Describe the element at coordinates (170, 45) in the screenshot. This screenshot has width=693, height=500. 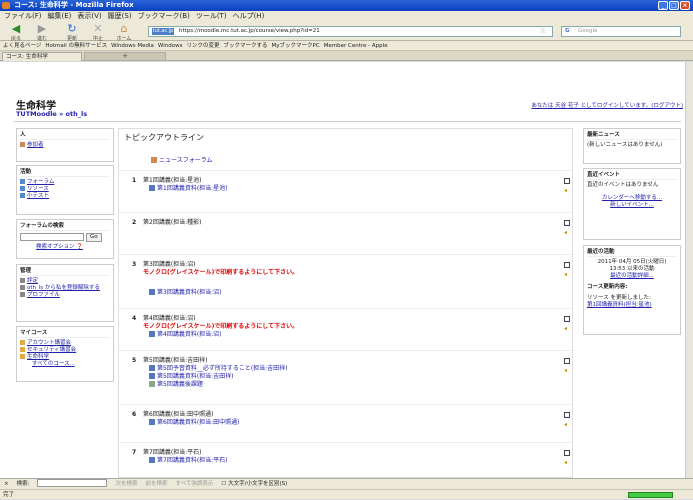
I see `bookmark-item: Windows` at that location.